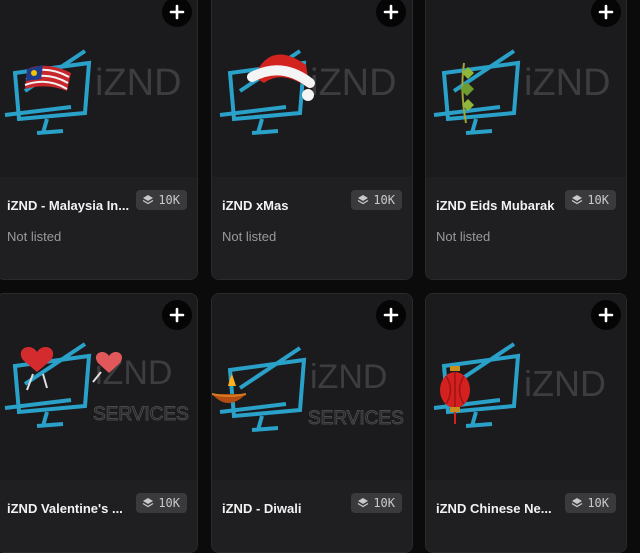 The image size is (640, 553). I want to click on card-meta: iZND Valentine's ... 10K, so click(98, 516).